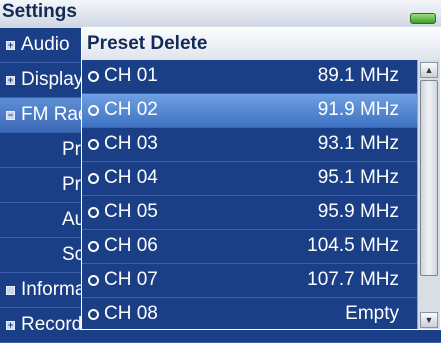 This screenshot has height=343, width=441. What do you see at coordinates (131, 109) in the screenshot?
I see `preset-channel: CH 02` at bounding box center [131, 109].